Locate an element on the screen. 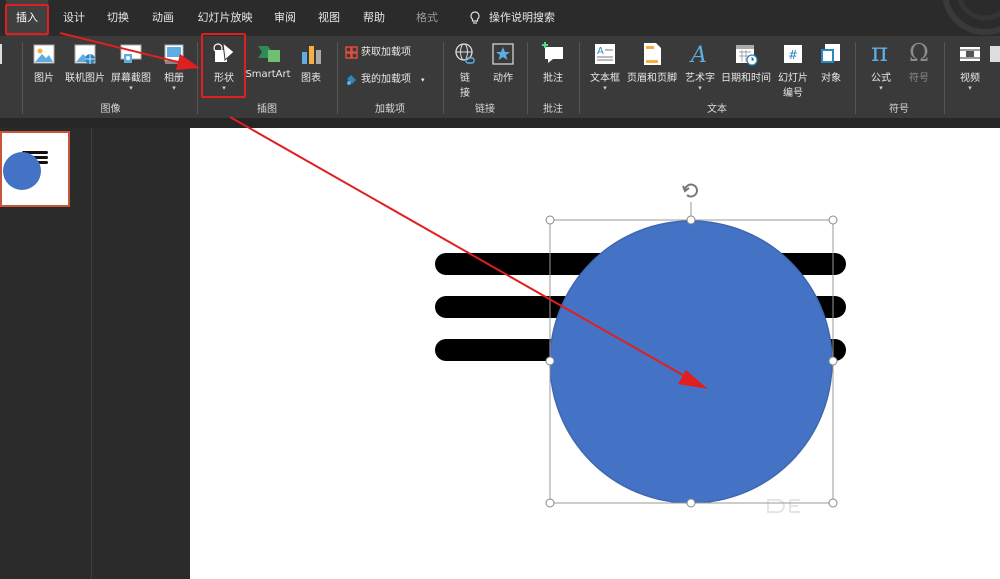 This screenshot has width=1000, height=579. datetime-button: 日期和时间 is located at coordinates (746, 63).